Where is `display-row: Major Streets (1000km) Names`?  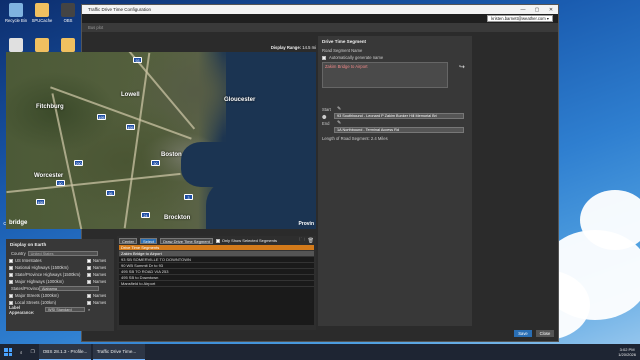
display-row: Major Streets (1000km) Names is located at coordinates (60, 295).